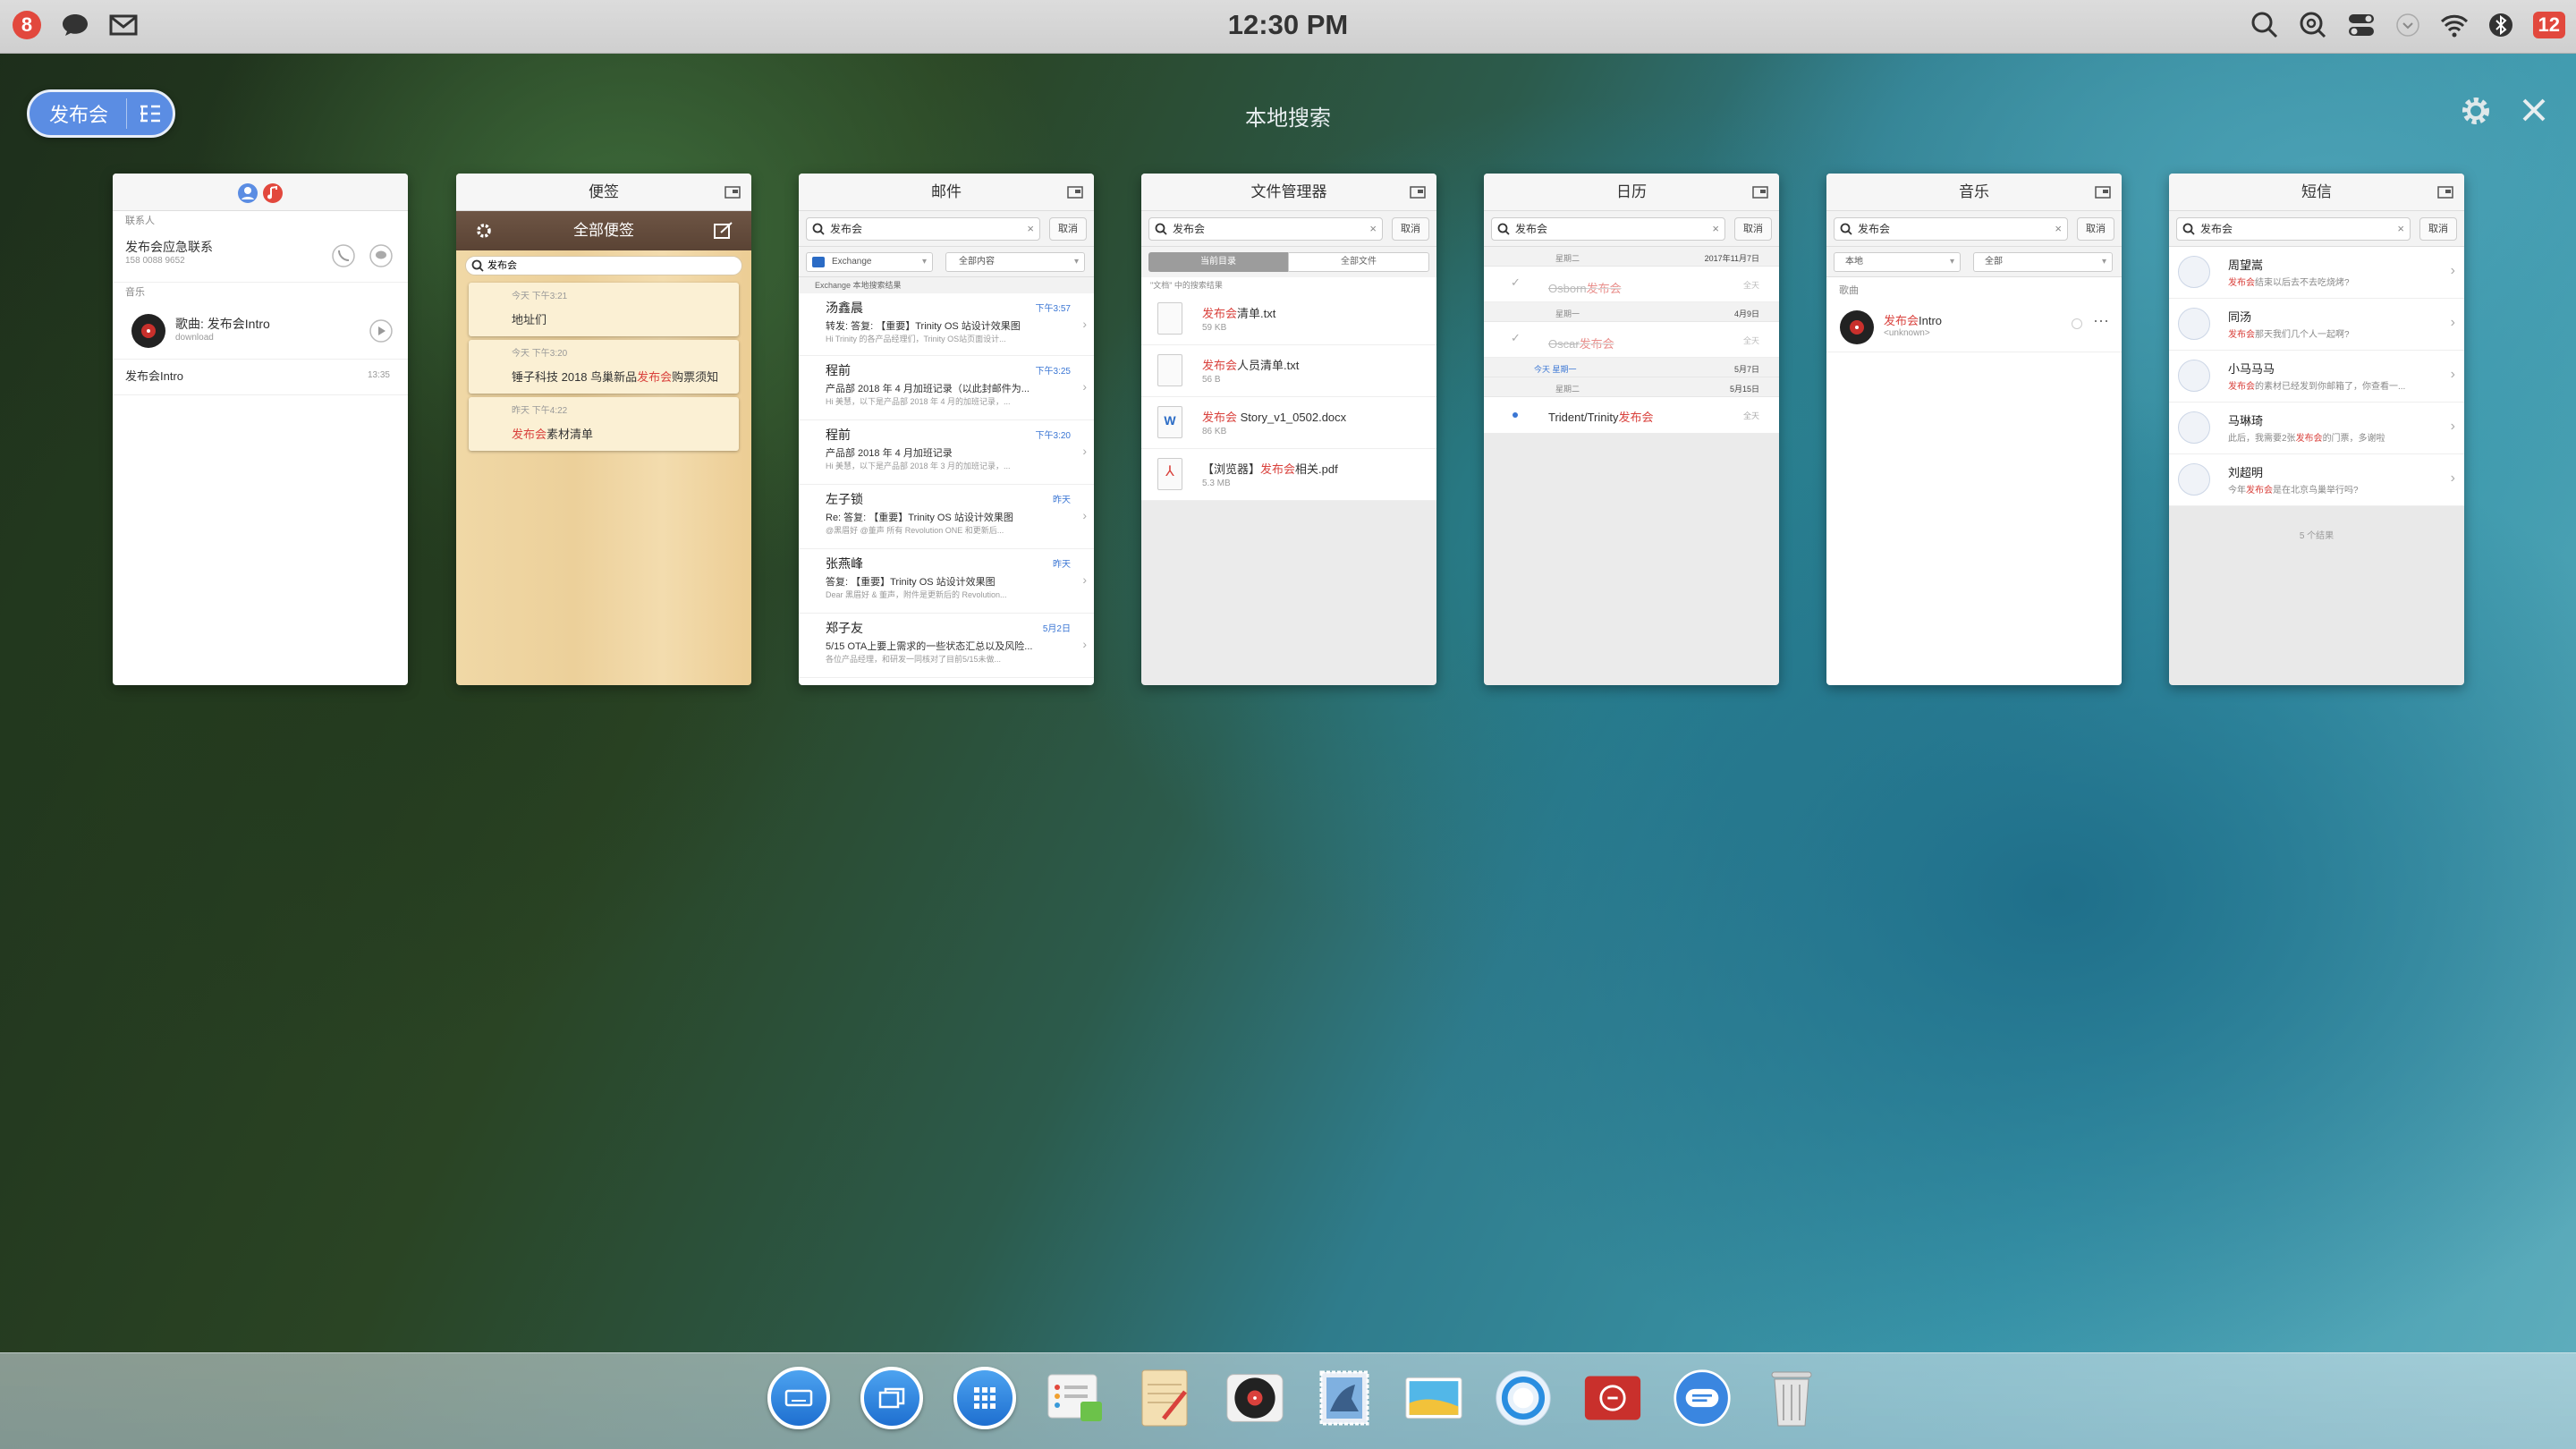  What do you see at coordinates (343, 255) in the screenshot?
I see `phone-icon` at bounding box center [343, 255].